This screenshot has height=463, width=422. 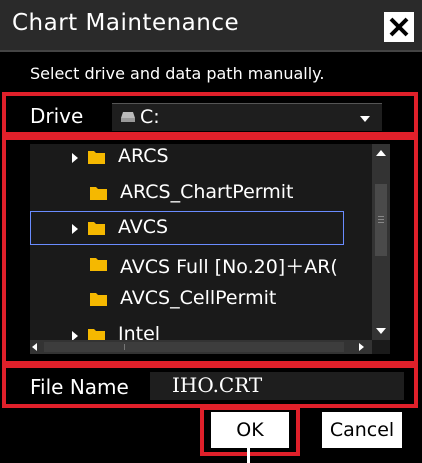 I want to click on chevron-down-icon, so click(x=365, y=119).